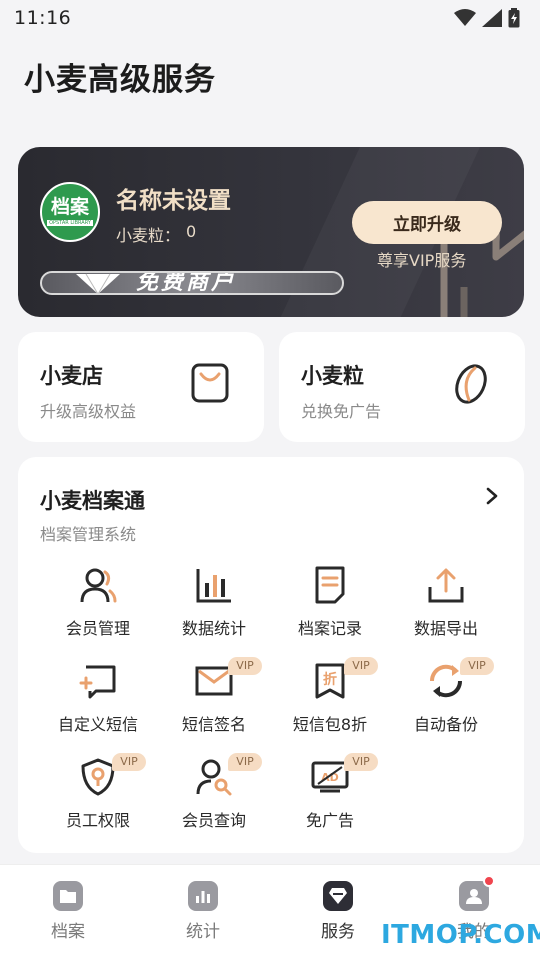 This screenshot has width=540, height=960. Describe the element at coordinates (97, 724) in the screenshot. I see `feature-label: 自定义短信` at that location.